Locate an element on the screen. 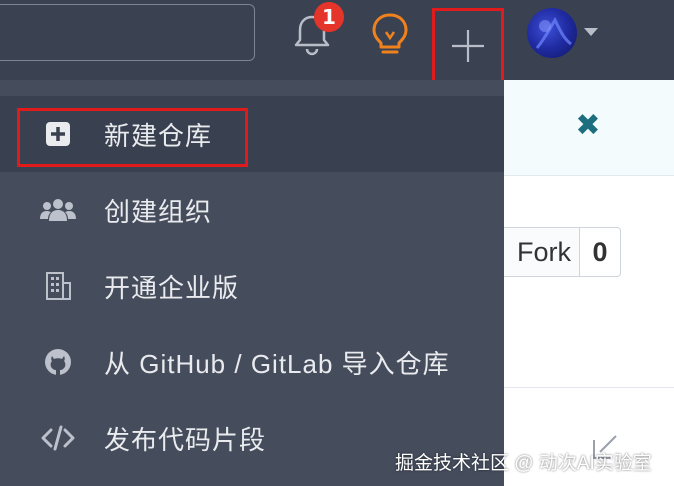 This screenshot has height=486, width=674. fork-button: Fork is located at coordinates (536, 252).